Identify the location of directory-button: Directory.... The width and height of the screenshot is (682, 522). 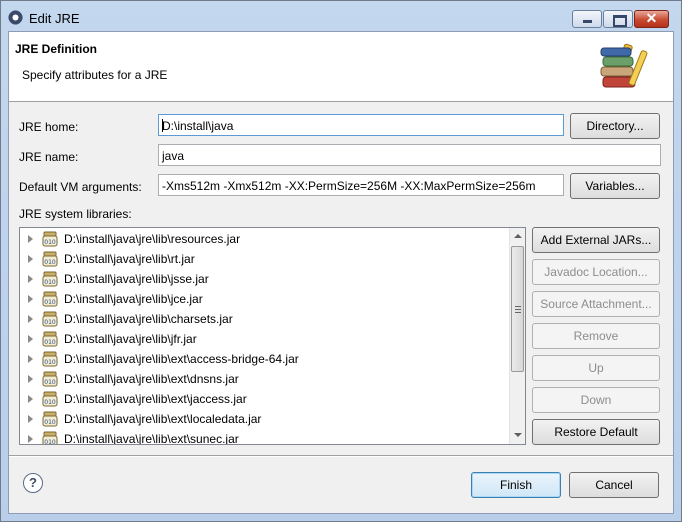
(615, 126).